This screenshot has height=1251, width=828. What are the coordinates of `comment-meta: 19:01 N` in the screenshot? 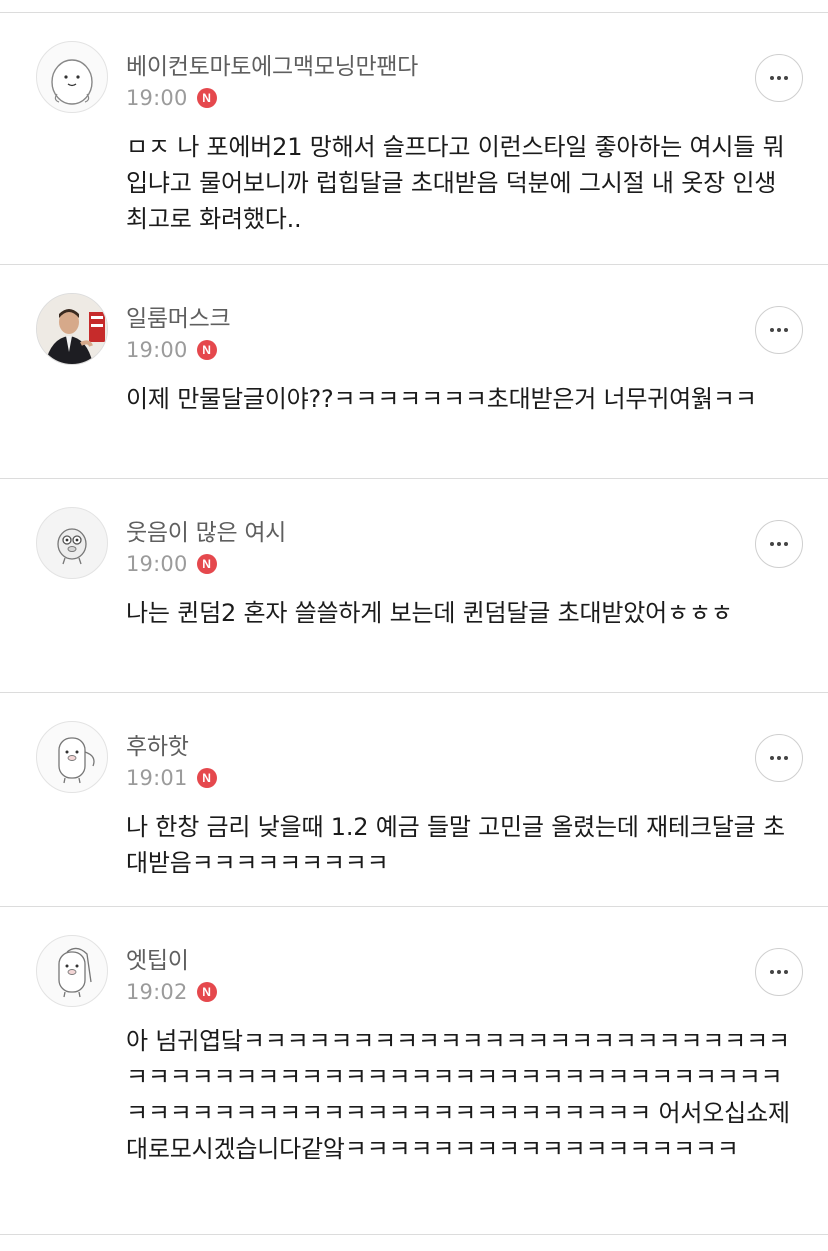 It's located at (171, 778).